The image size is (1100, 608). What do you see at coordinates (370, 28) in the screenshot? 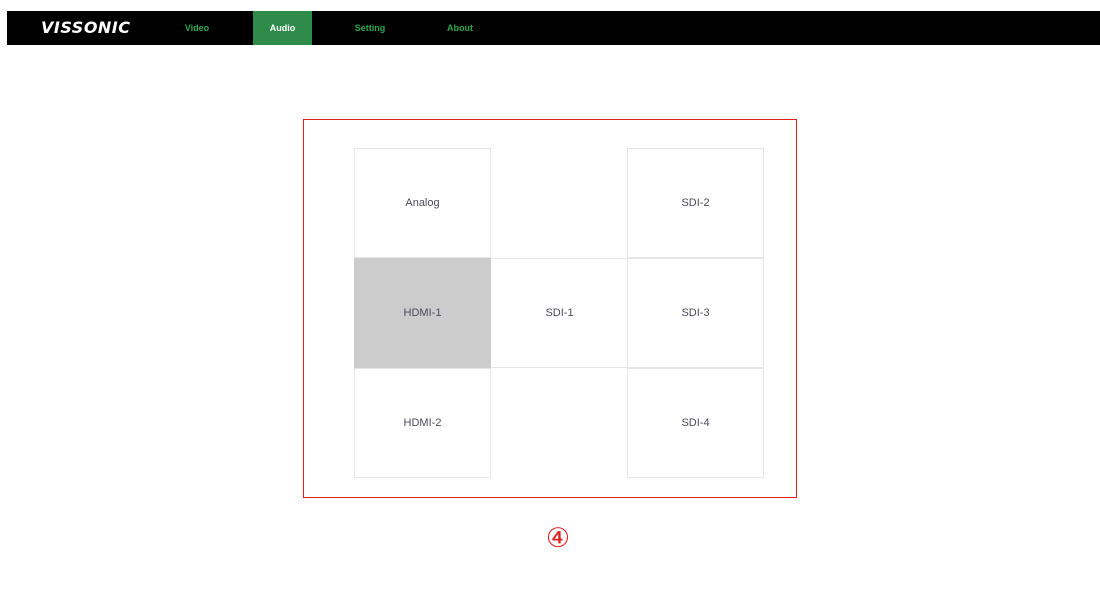
I see `nav-tab-setting: Setting` at bounding box center [370, 28].